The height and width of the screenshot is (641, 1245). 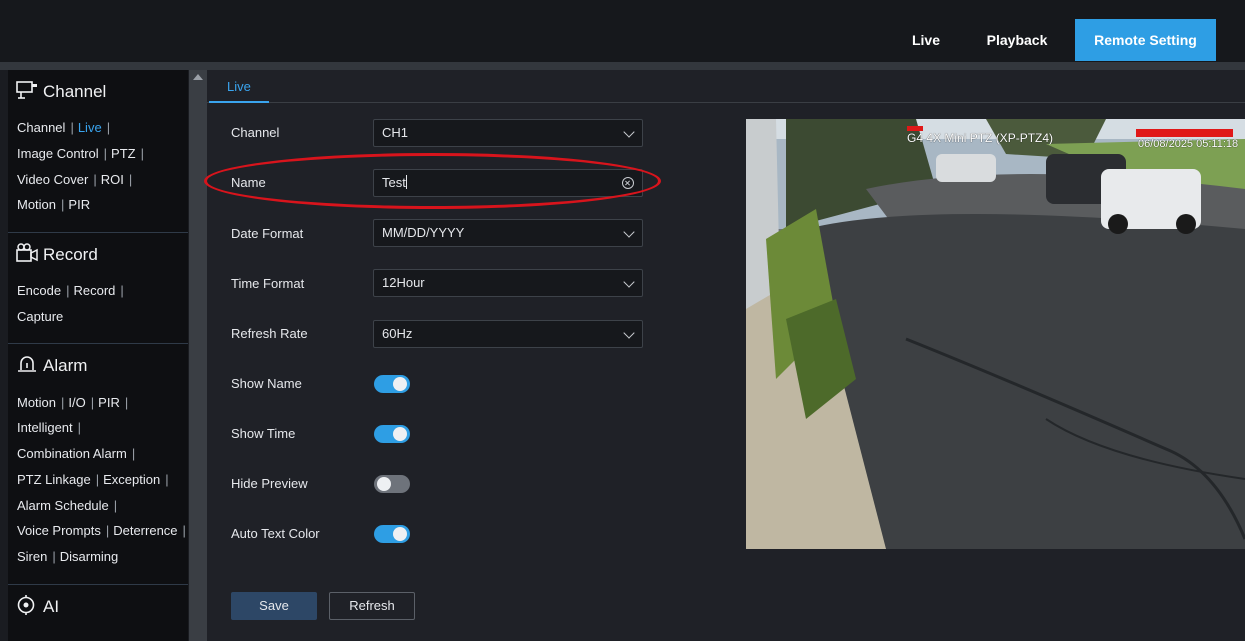 I want to click on menu-ptz: PTZ, so click(x=123, y=153).